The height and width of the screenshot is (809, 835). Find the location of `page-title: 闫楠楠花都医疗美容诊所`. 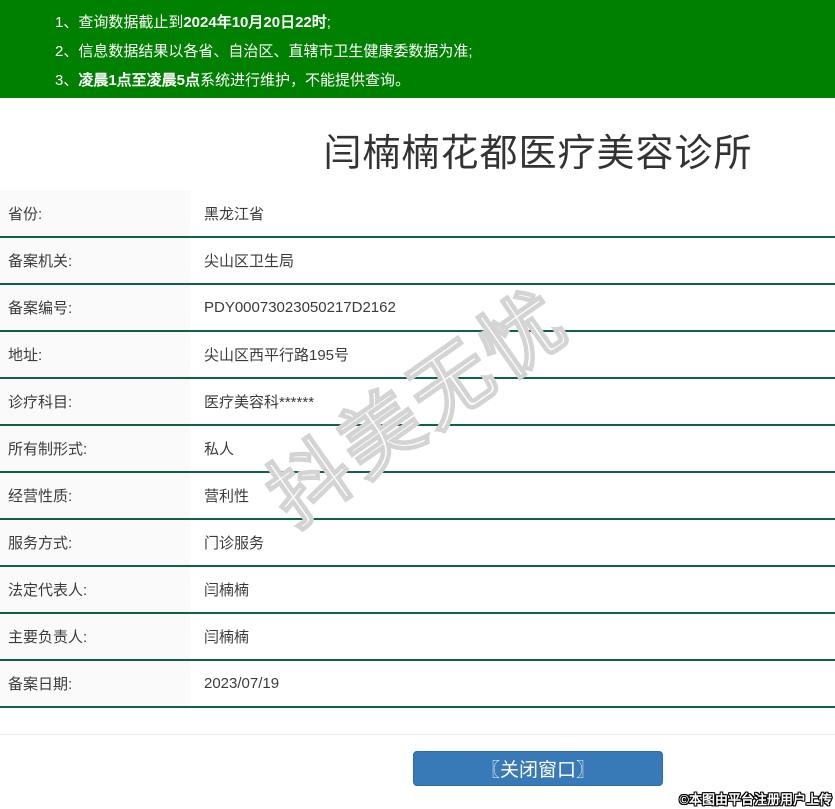

page-title: 闫楠楠花都医疗美容诊所 is located at coordinates (538, 154).